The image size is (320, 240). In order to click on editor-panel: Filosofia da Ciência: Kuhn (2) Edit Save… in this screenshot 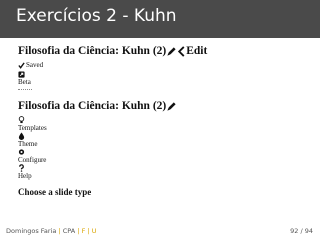, I will do `click(112, 67)`.